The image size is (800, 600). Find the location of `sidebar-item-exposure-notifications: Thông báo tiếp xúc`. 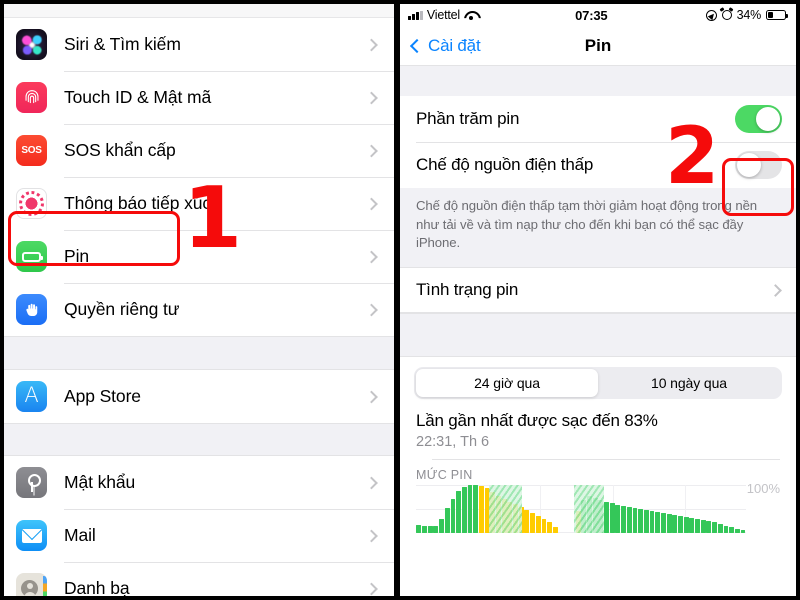

sidebar-item-exposure-notifications: Thông báo tiếp xúc is located at coordinates (199, 203).